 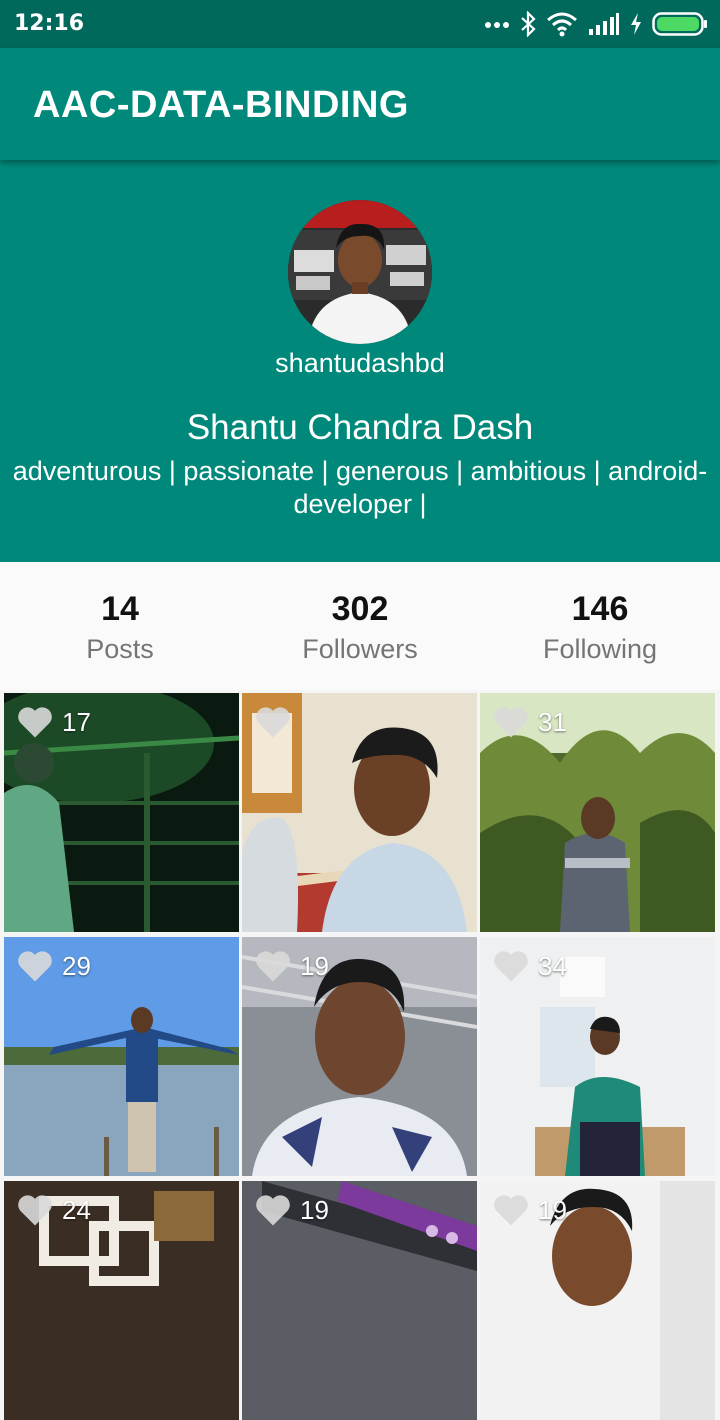 I want to click on status-bar: 12:16, so click(x=360, y=24).